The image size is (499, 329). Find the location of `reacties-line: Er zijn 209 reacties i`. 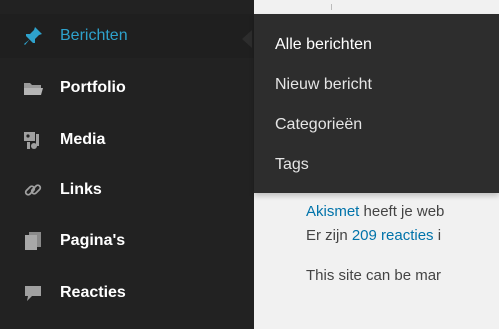

reacties-line: Er zijn 209 reacties i is located at coordinates (373, 235).